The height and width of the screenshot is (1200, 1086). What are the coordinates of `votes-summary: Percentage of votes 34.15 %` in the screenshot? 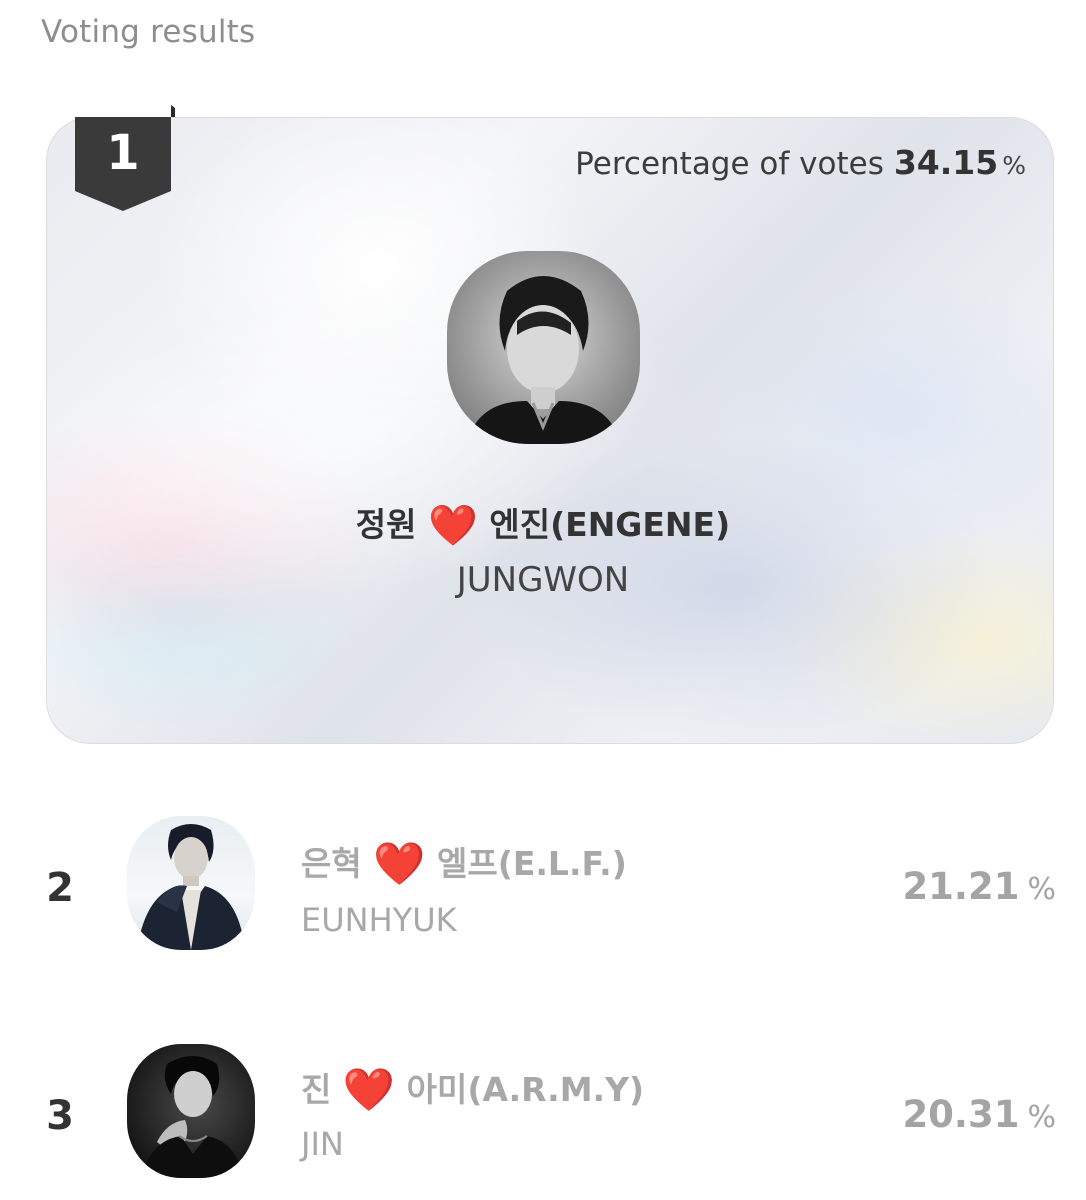 It's located at (800, 162).